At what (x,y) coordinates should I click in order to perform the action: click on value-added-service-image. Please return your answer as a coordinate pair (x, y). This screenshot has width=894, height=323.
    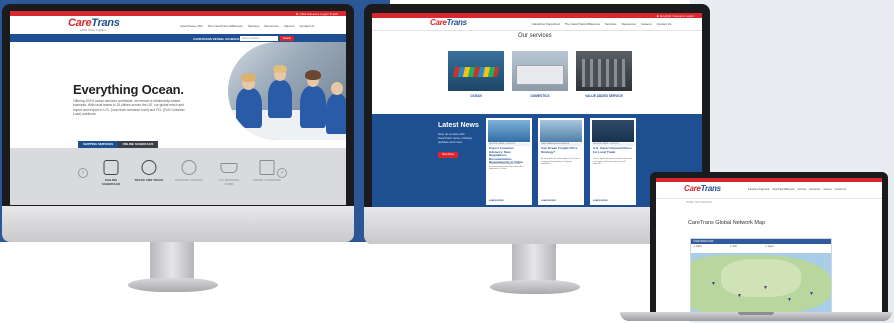
    Looking at the image, I should click on (604, 71).